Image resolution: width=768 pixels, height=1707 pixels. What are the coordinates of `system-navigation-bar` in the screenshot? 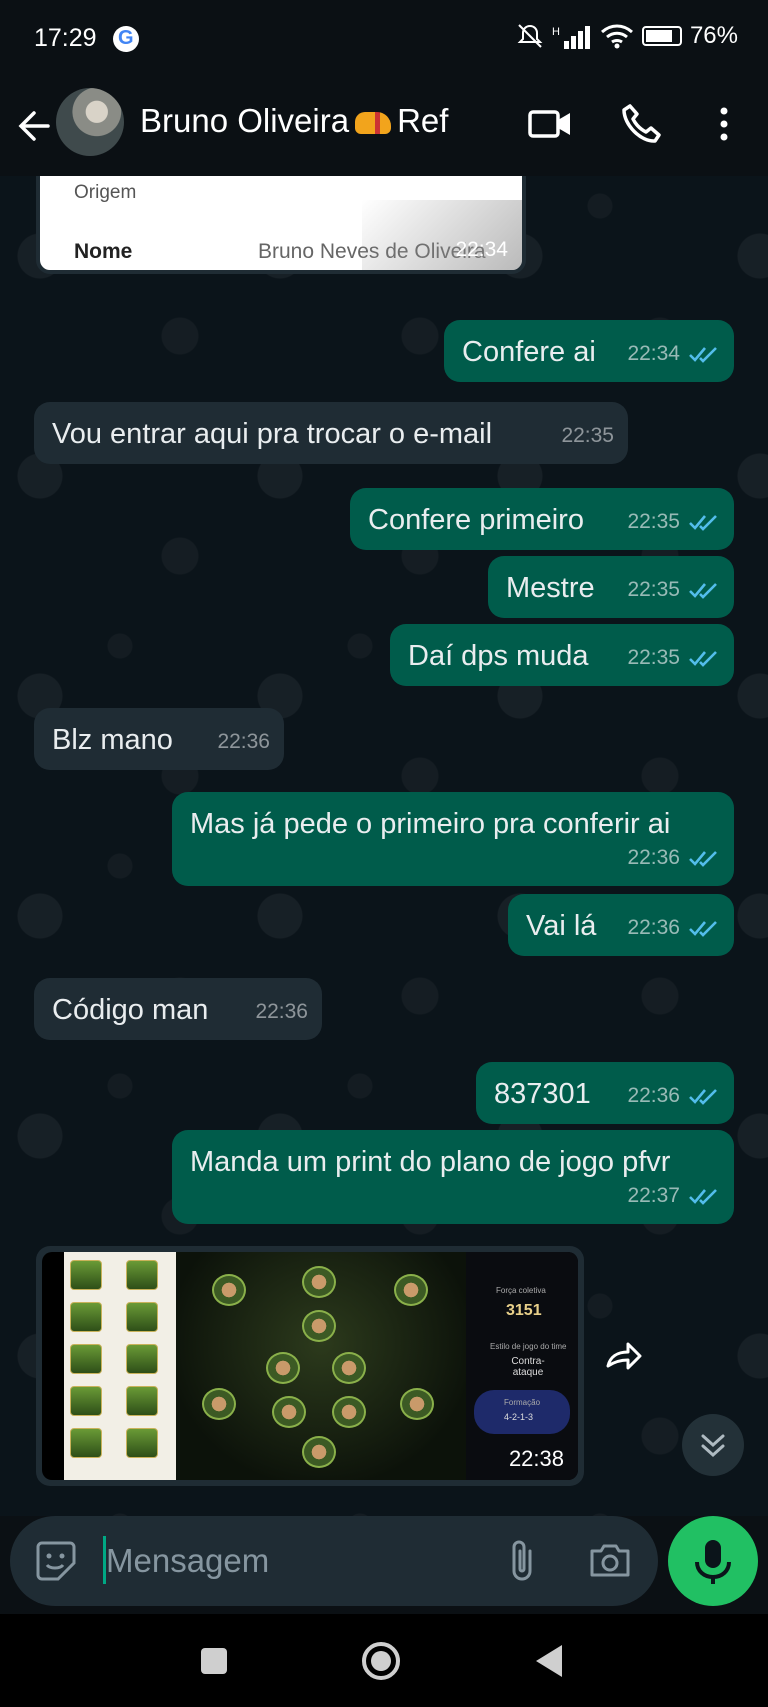 It's located at (384, 1660).